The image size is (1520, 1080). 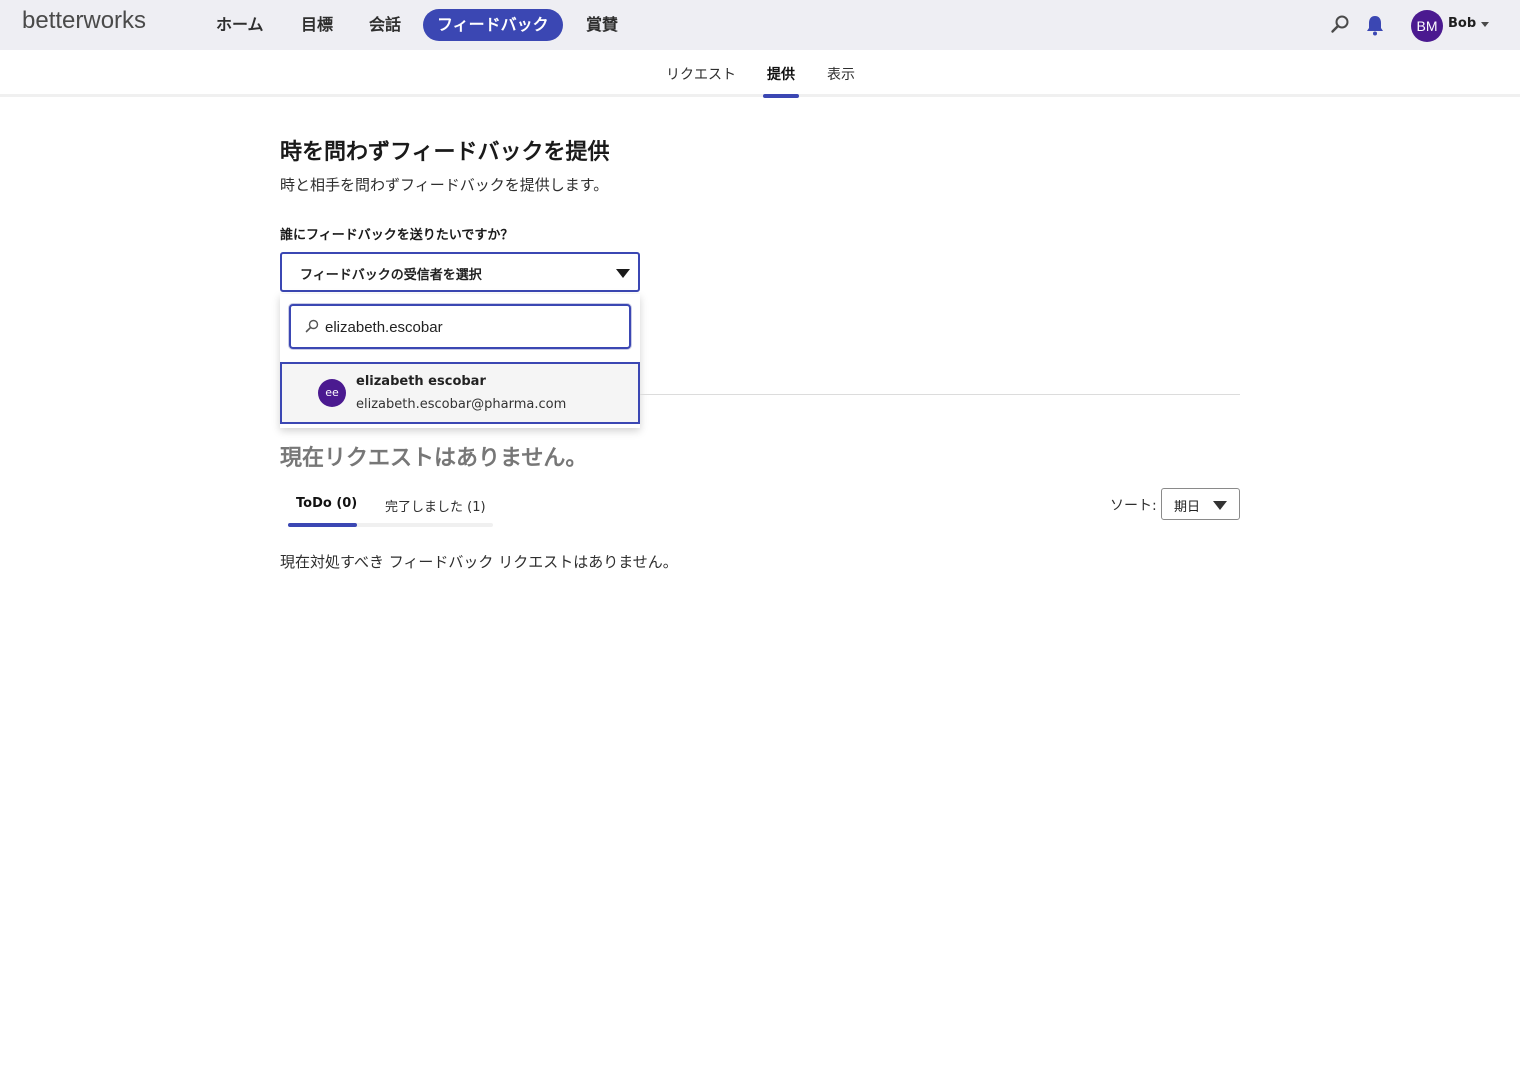 What do you see at coordinates (841, 74) in the screenshot?
I see `tab-view: 表示` at bounding box center [841, 74].